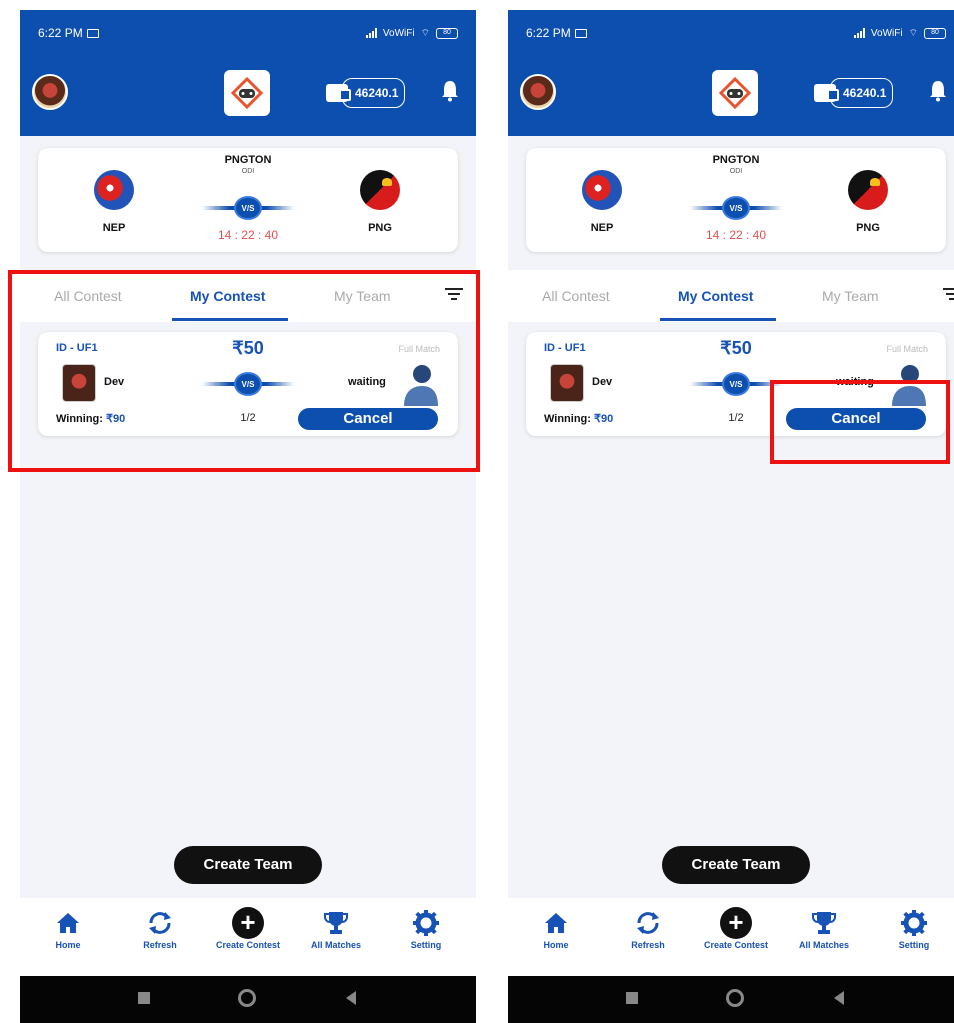 This screenshot has width=954, height=1023. I want to click on highlight-box-contest-section, so click(244, 371).